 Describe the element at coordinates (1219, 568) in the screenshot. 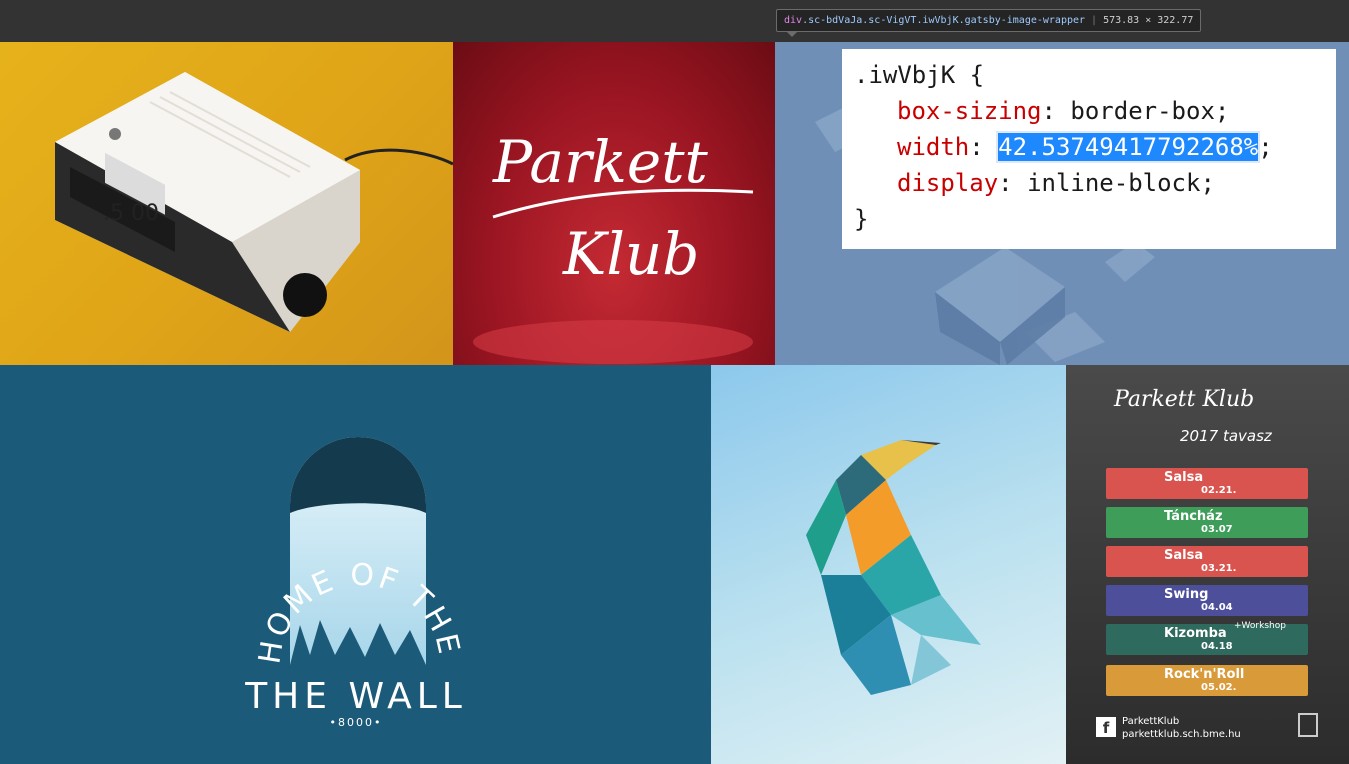

I see `event-date: 03.21.` at that location.